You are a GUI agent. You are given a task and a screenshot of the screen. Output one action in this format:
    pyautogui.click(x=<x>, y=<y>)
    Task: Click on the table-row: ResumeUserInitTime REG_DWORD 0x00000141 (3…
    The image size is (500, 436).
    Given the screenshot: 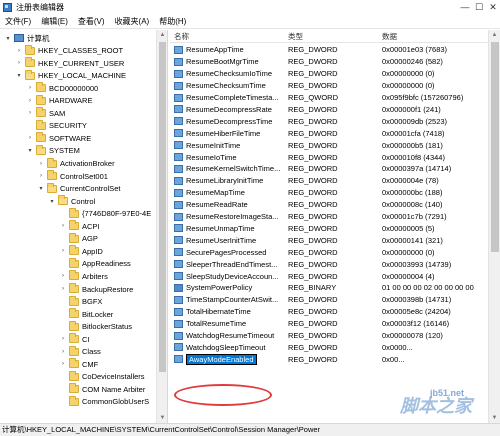 What is the action you would take?
    pyautogui.click(x=329, y=240)
    